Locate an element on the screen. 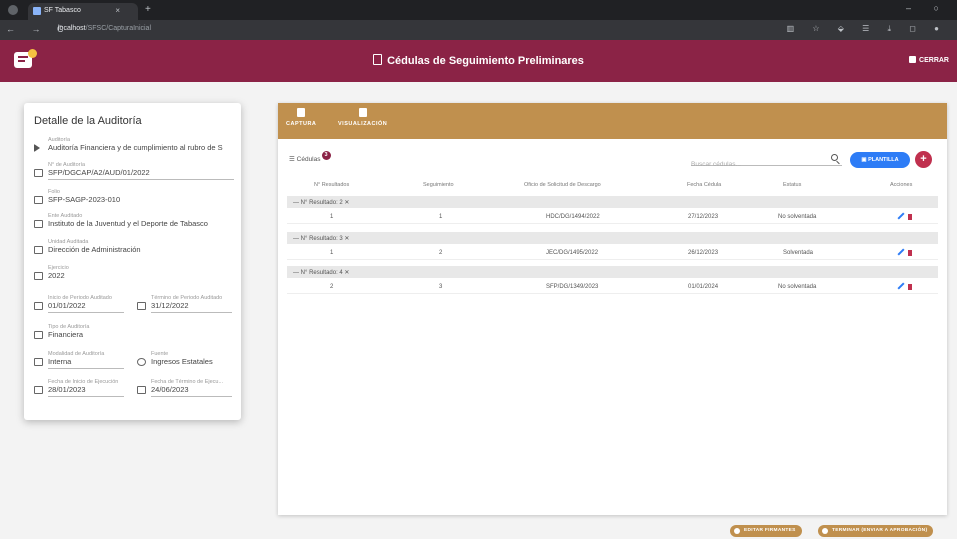 The width and height of the screenshot is (957, 539). url-host: localhost is located at coordinates (72, 28).